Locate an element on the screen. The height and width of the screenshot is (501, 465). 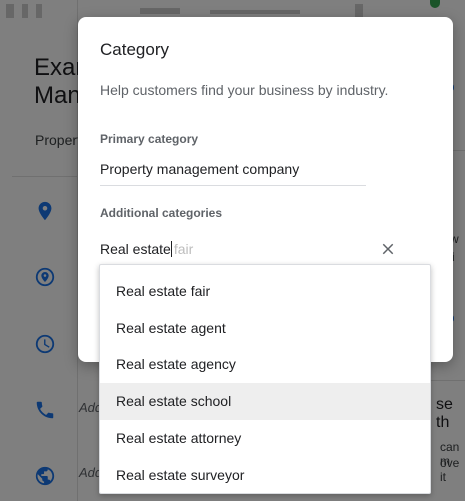
suggestion-item: Real estate fair is located at coordinates (265, 291).